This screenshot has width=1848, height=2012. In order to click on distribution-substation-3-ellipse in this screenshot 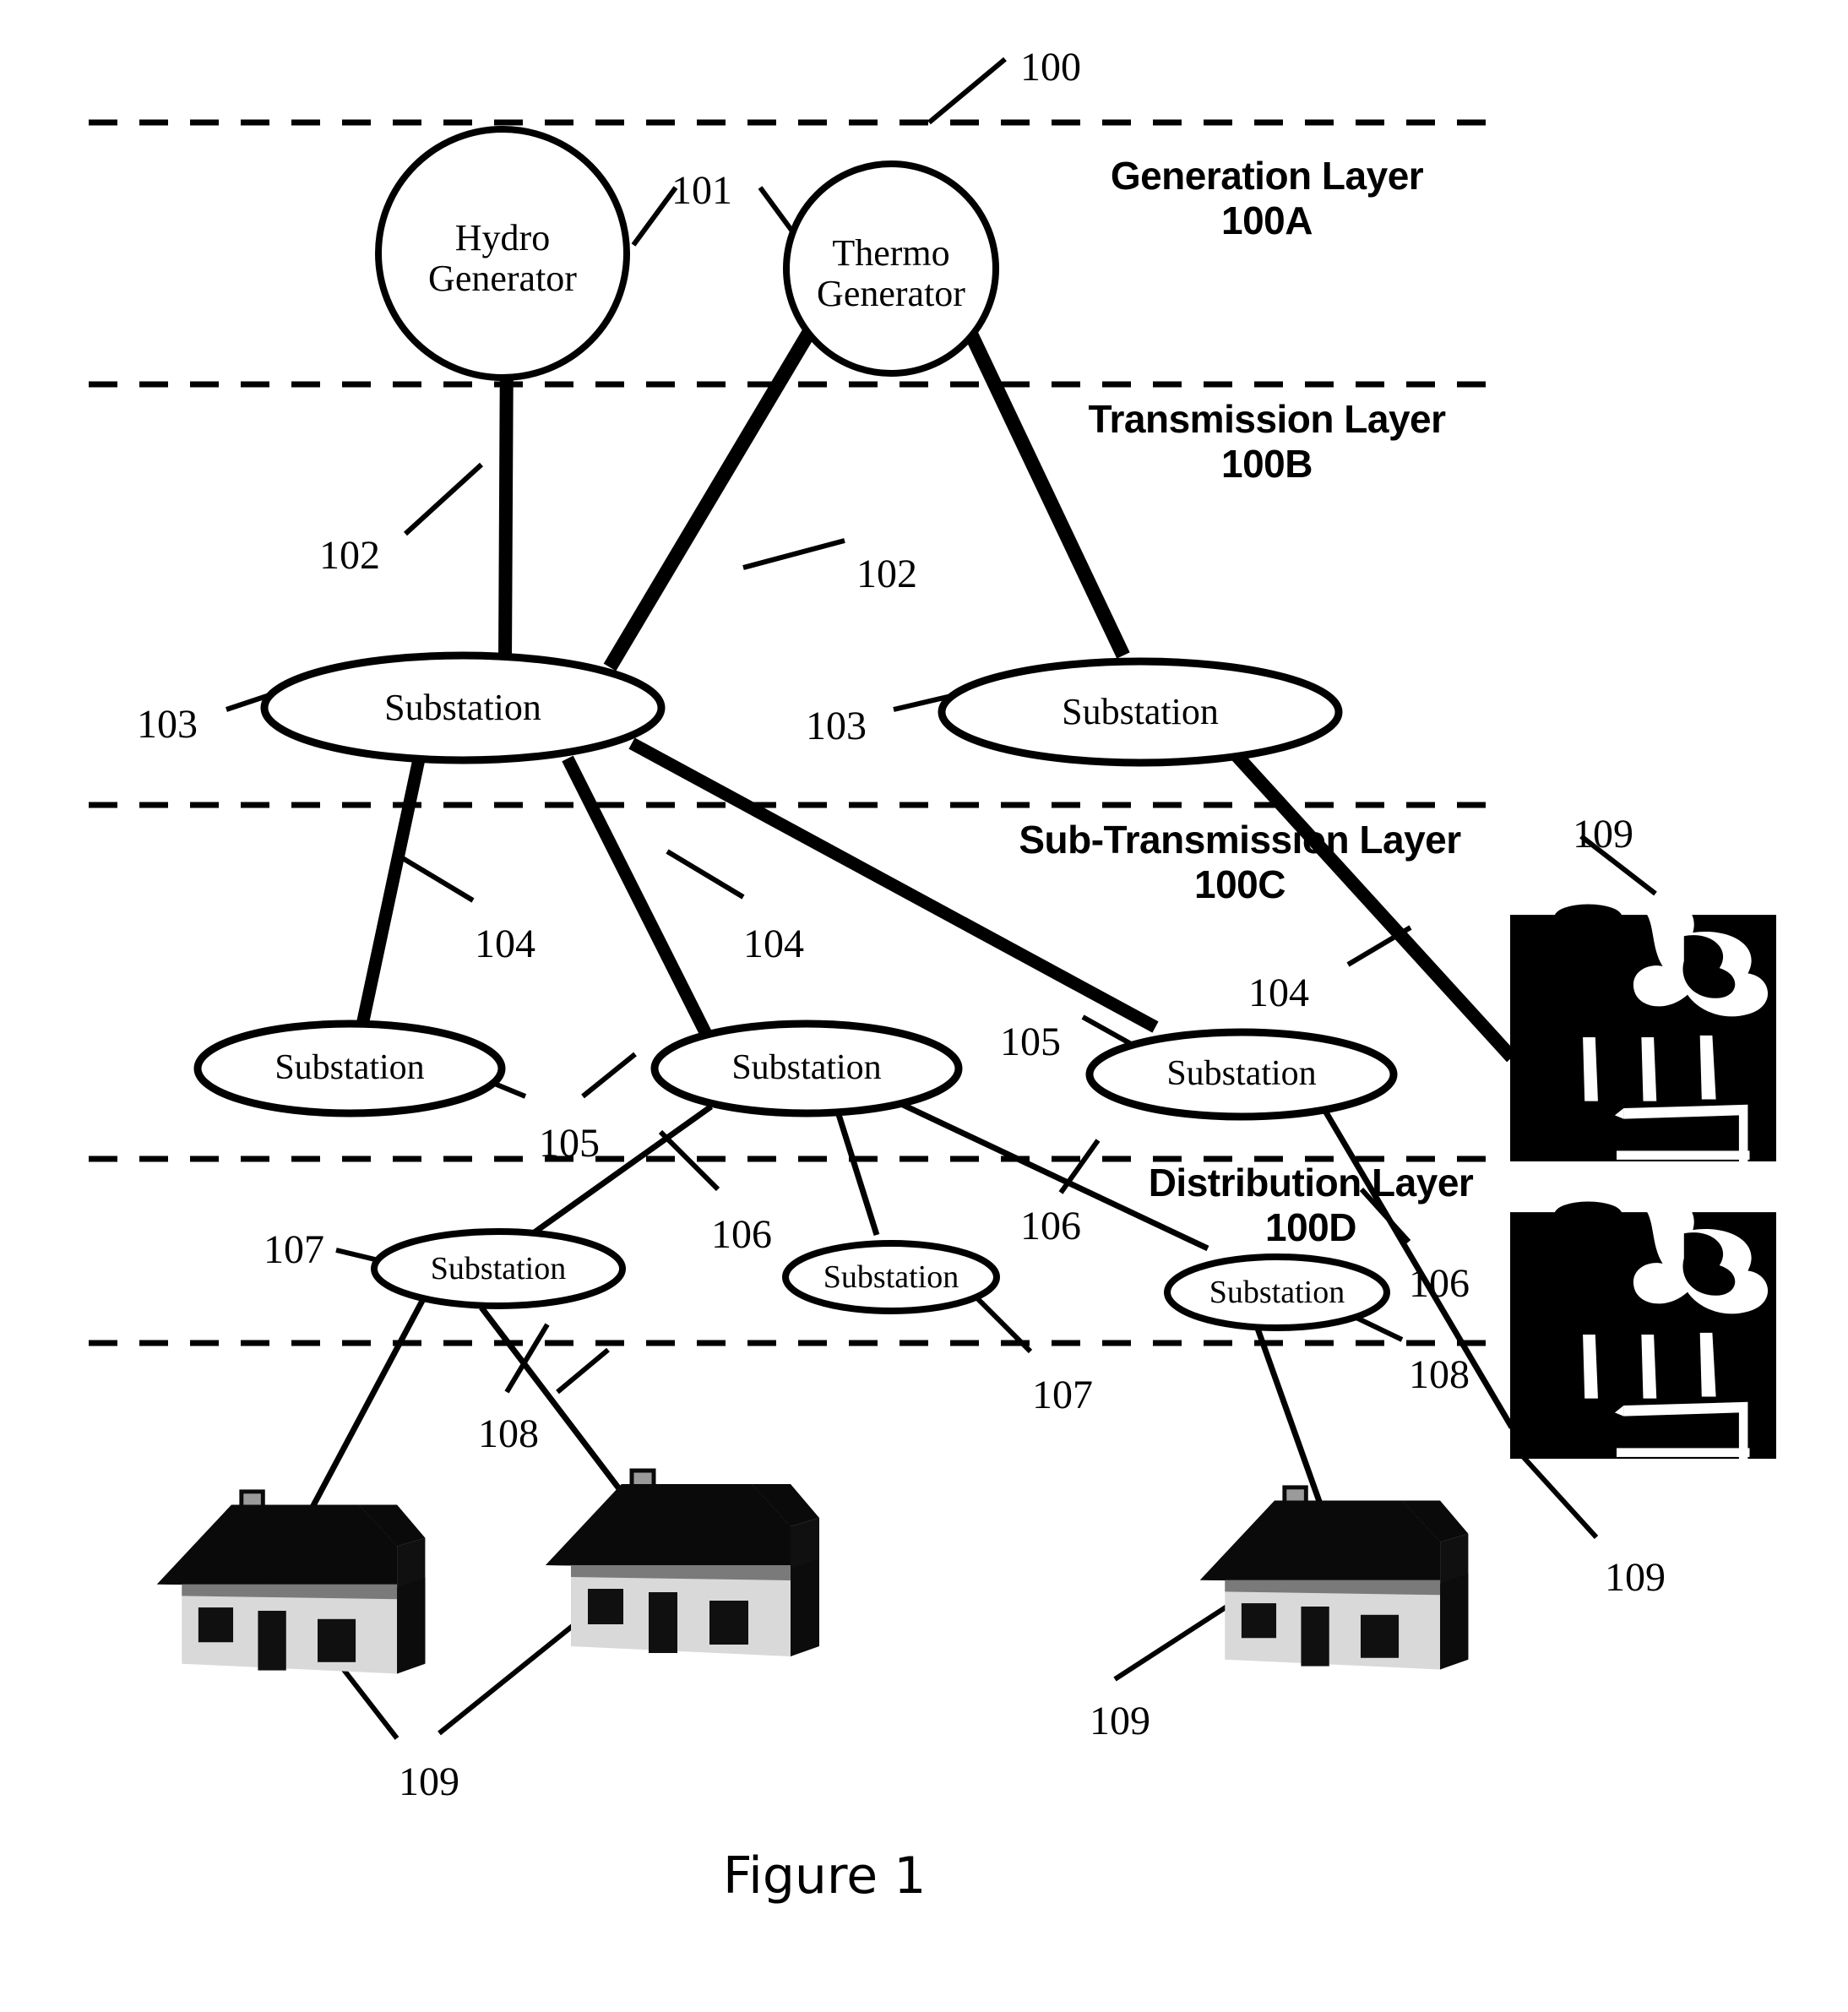, I will do `click(1277, 1292)`.